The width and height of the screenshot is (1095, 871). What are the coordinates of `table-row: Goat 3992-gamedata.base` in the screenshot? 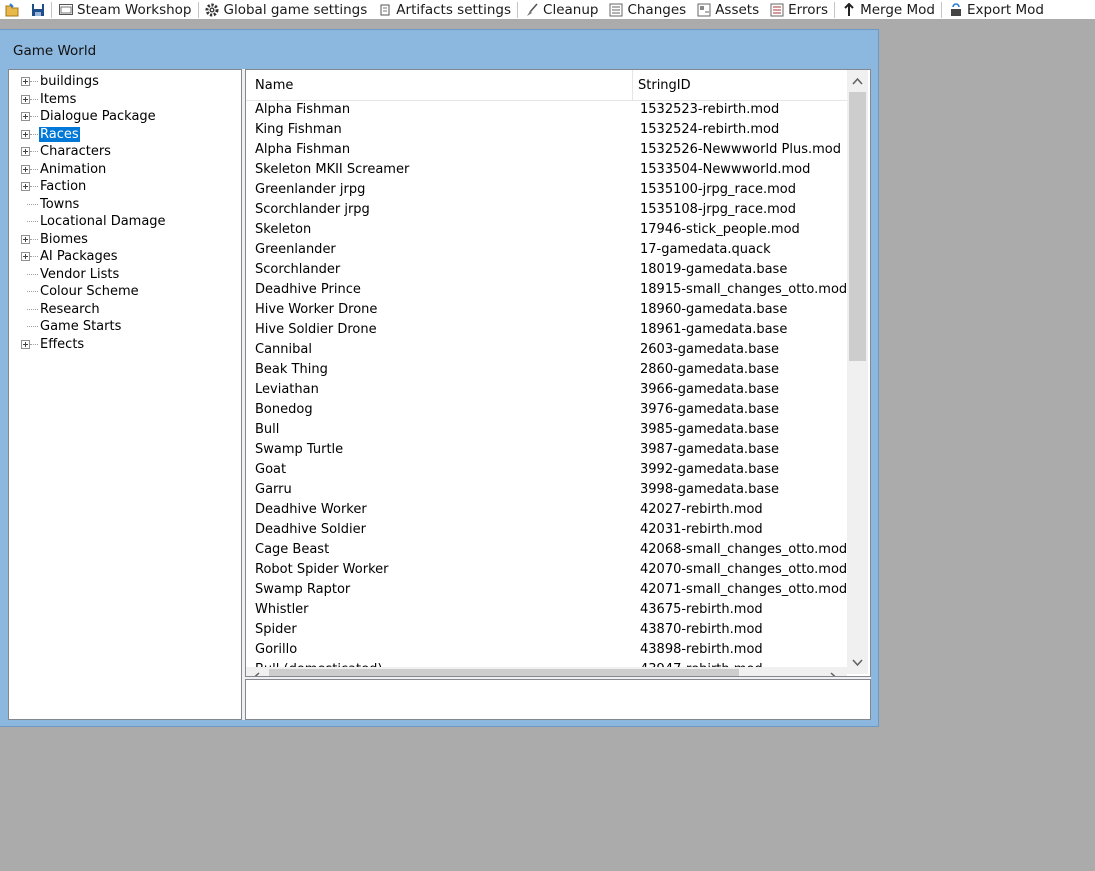 It's located at (546, 470).